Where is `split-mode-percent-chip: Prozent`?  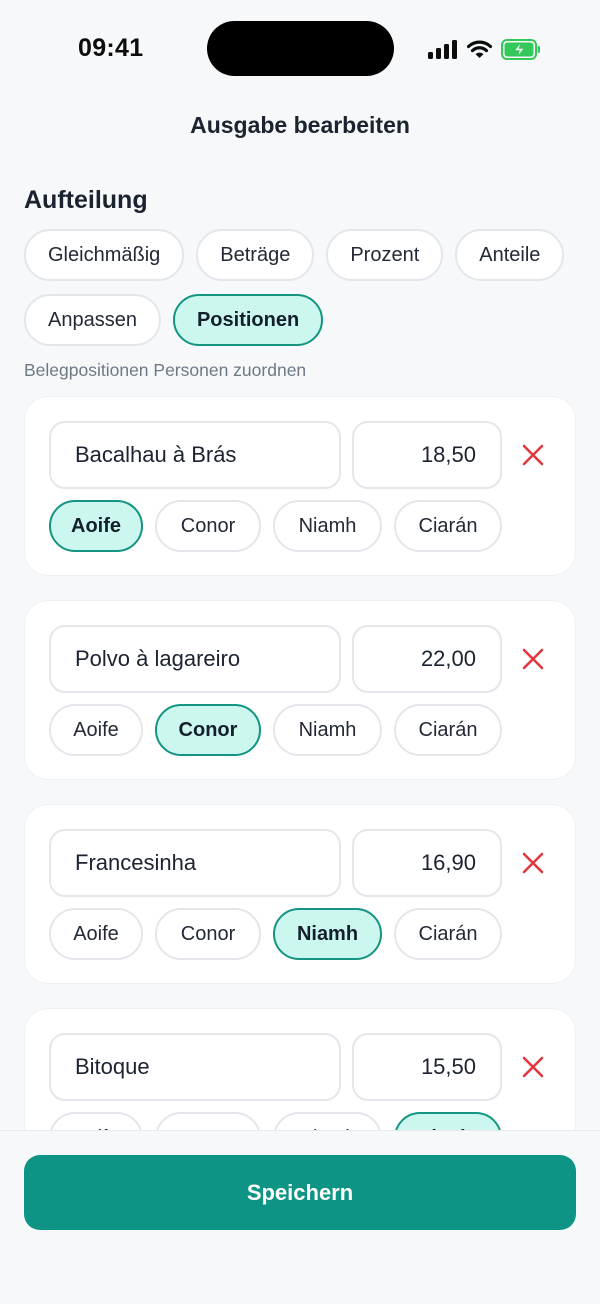 split-mode-percent-chip: Prozent is located at coordinates (385, 255).